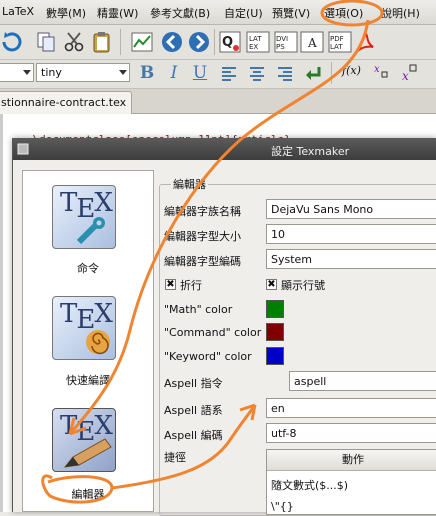 This screenshot has height=516, width=436. Describe the element at coordinates (172, 42) in the screenshot. I see `back-arrow-icon` at that location.